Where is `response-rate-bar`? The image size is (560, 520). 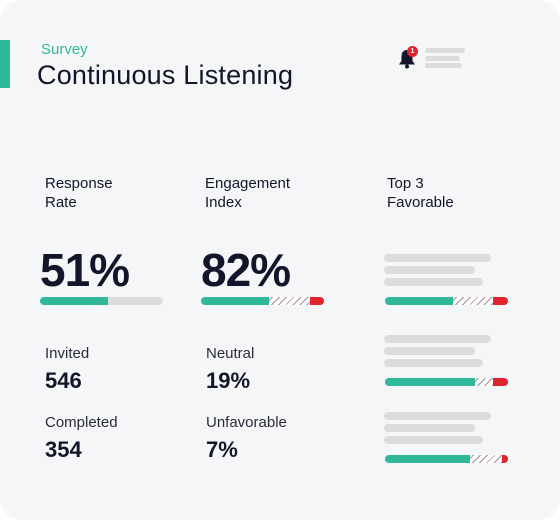 response-rate-bar is located at coordinates (101, 301).